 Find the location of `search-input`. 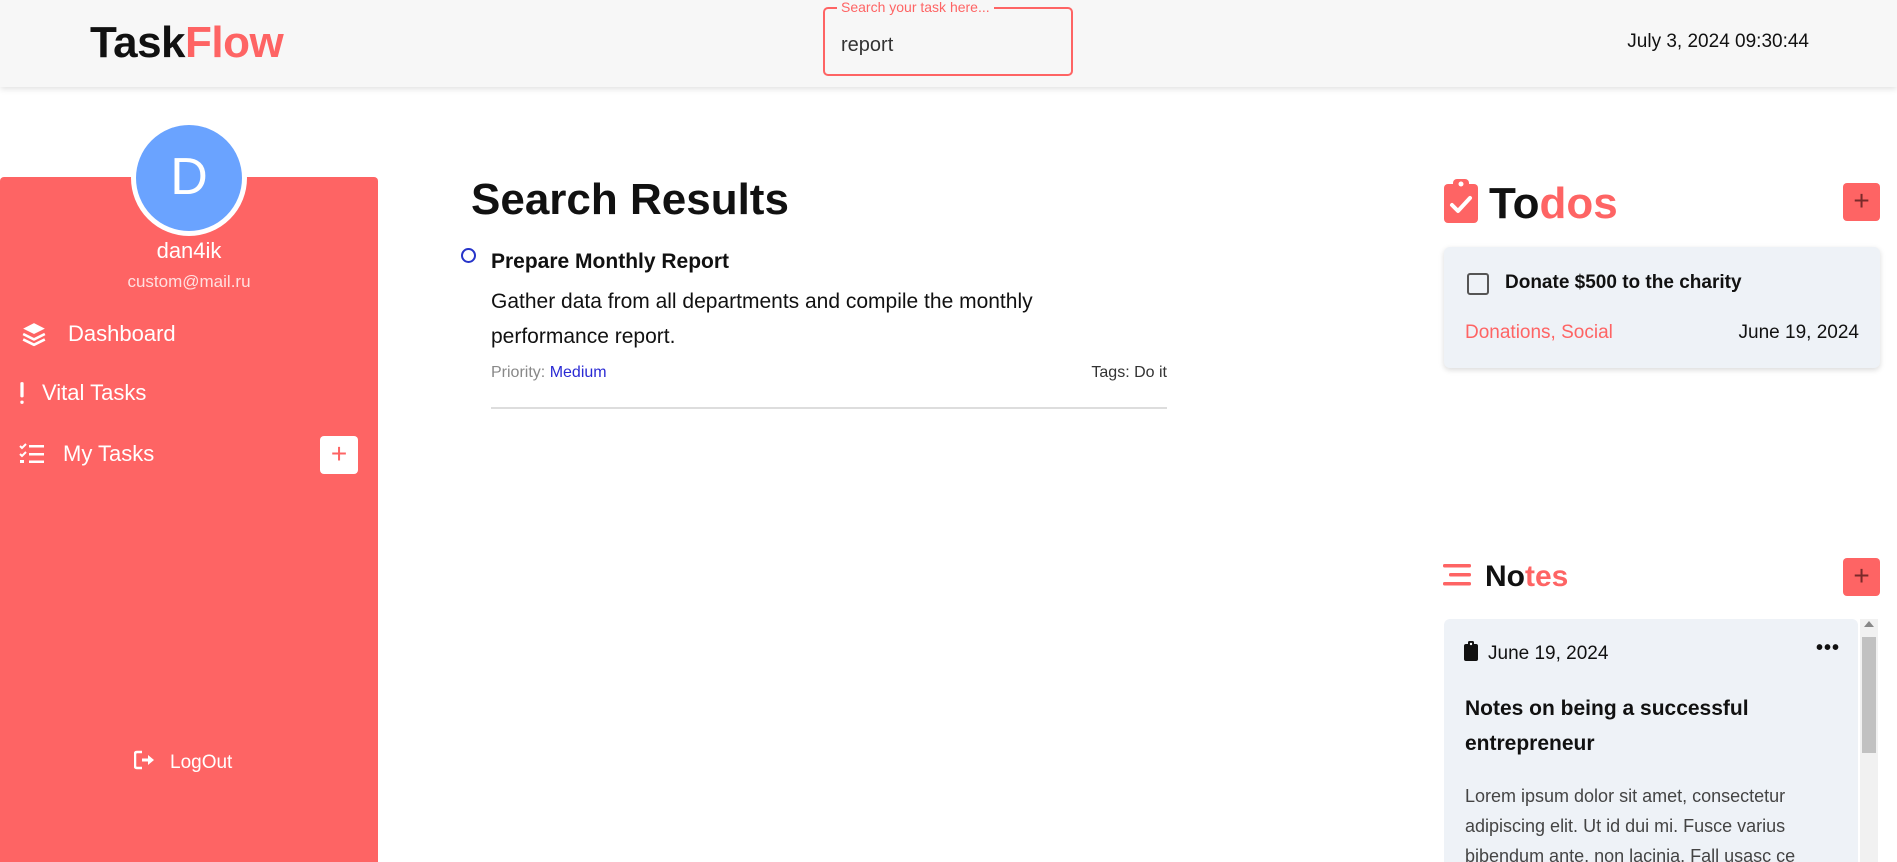

search-input is located at coordinates (948, 45).